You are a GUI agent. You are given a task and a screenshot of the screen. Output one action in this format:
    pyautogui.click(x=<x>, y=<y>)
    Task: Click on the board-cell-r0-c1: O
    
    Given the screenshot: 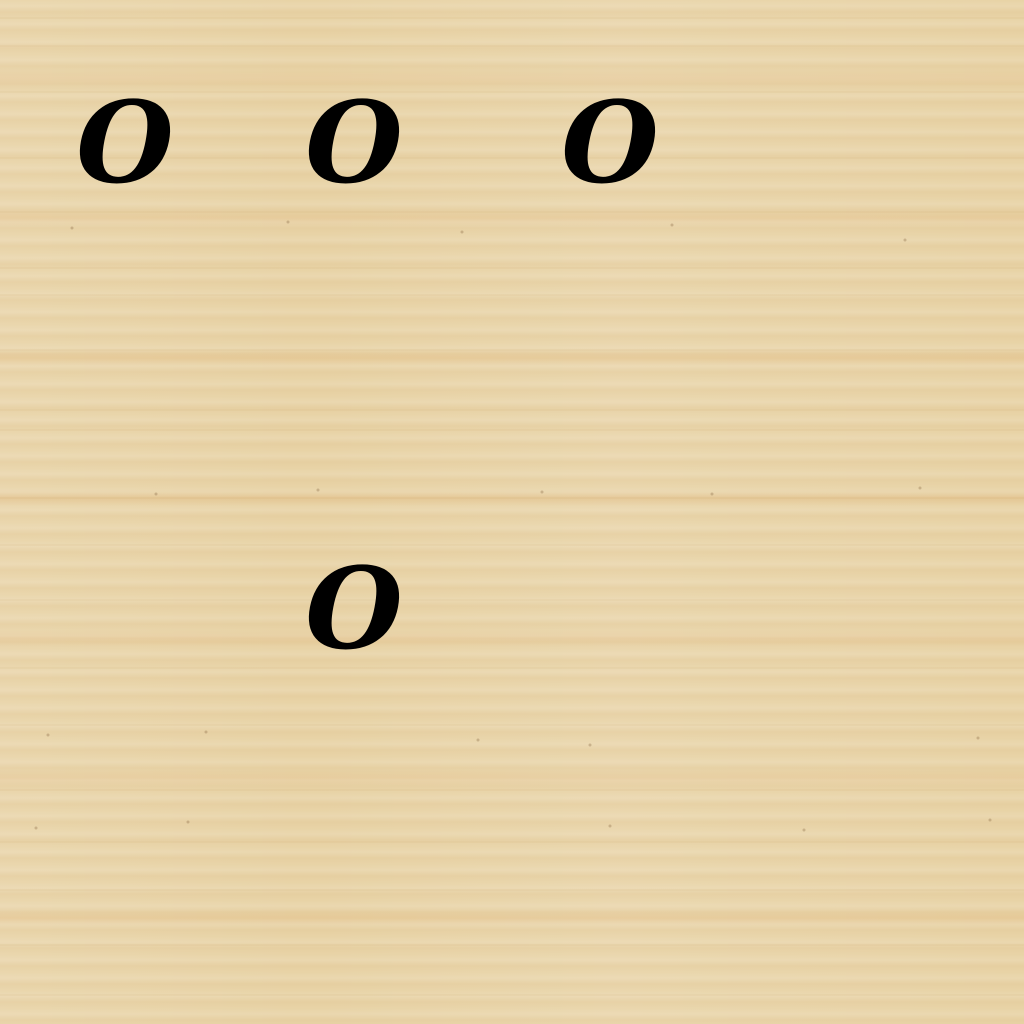 What is the action you would take?
    pyautogui.click(x=354, y=148)
    